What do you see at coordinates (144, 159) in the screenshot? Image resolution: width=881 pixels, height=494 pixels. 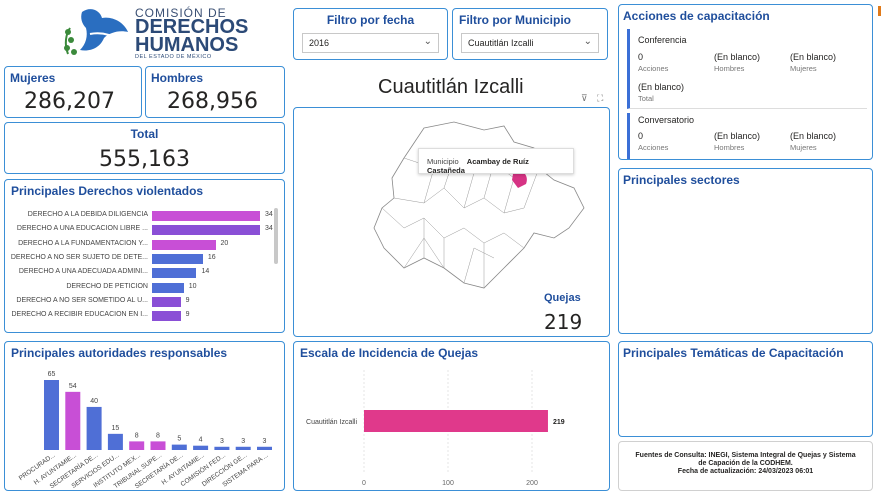 I see `total-value: 555,163` at bounding box center [144, 159].